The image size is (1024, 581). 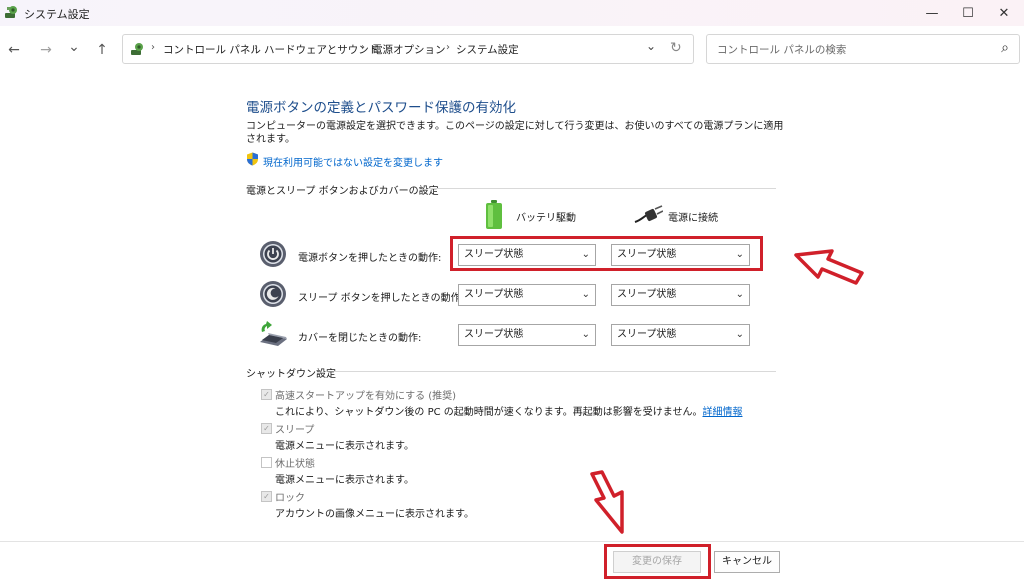 I want to click on lid-close-action-label: カバーを閉じたときの動作:, so click(x=360, y=338).